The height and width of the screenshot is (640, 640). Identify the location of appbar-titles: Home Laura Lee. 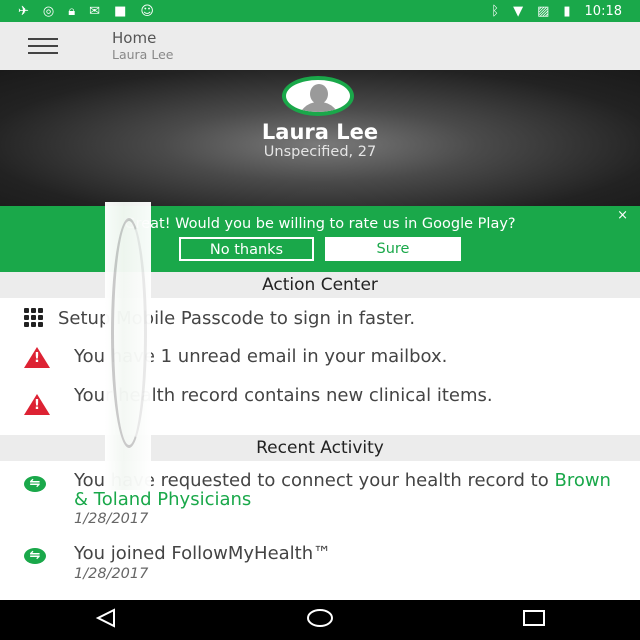
(143, 46).